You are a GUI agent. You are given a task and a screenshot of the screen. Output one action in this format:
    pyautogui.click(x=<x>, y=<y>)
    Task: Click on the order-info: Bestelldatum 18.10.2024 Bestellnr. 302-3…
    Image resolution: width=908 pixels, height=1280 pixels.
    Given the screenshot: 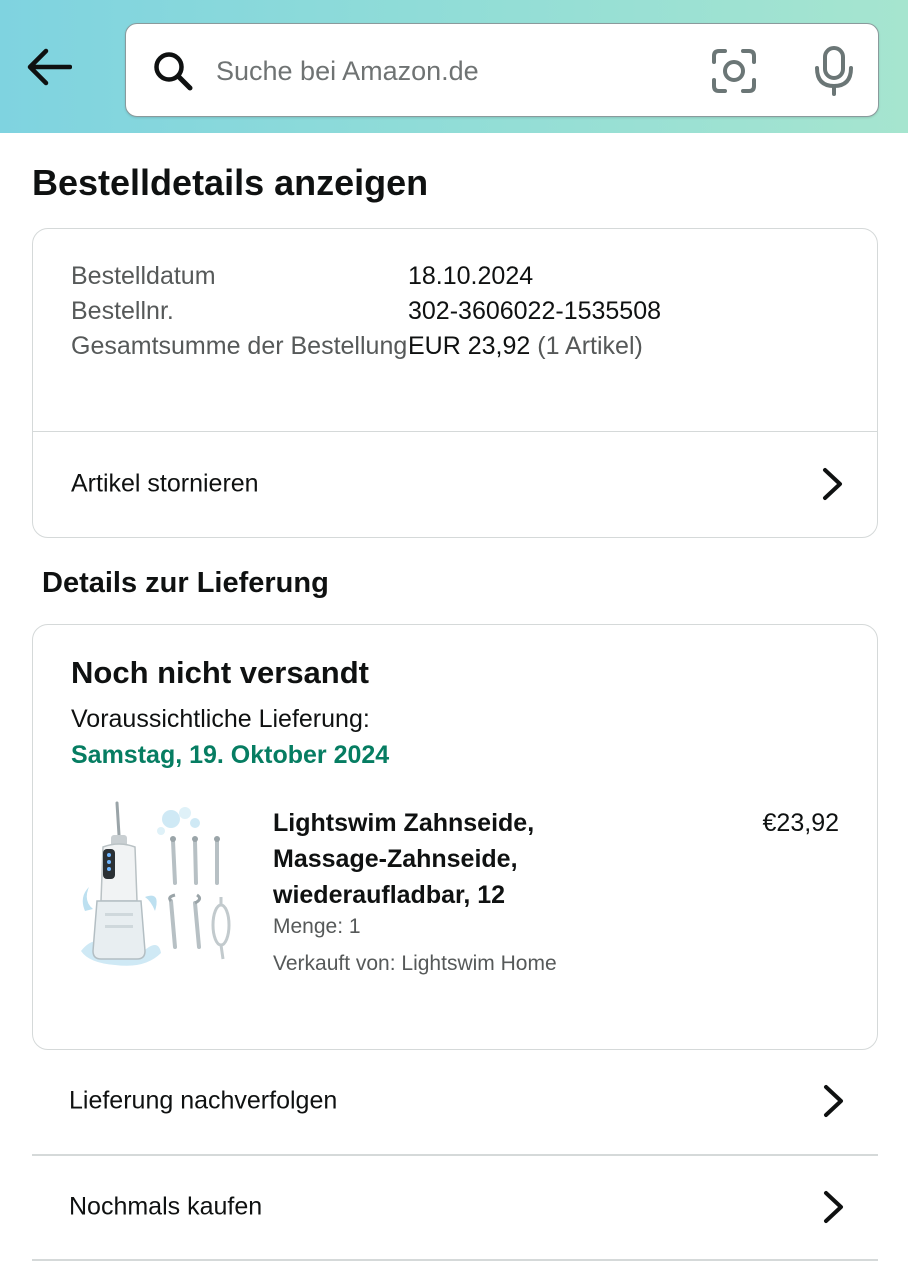 What is the action you would take?
    pyautogui.click(x=456, y=311)
    